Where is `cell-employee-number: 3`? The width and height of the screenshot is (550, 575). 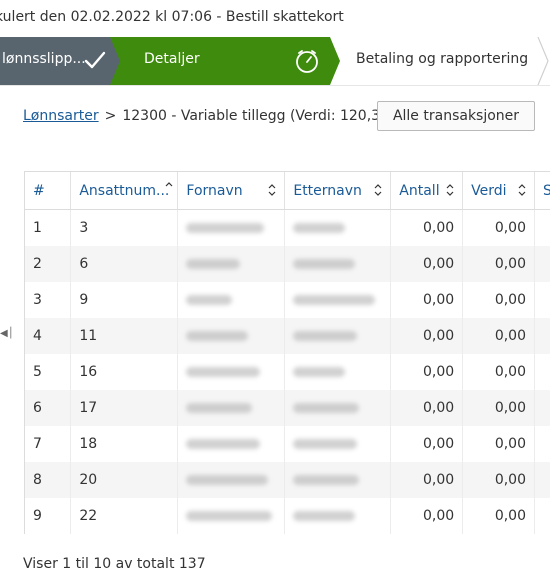 cell-employee-number: 3 is located at coordinates (124, 227).